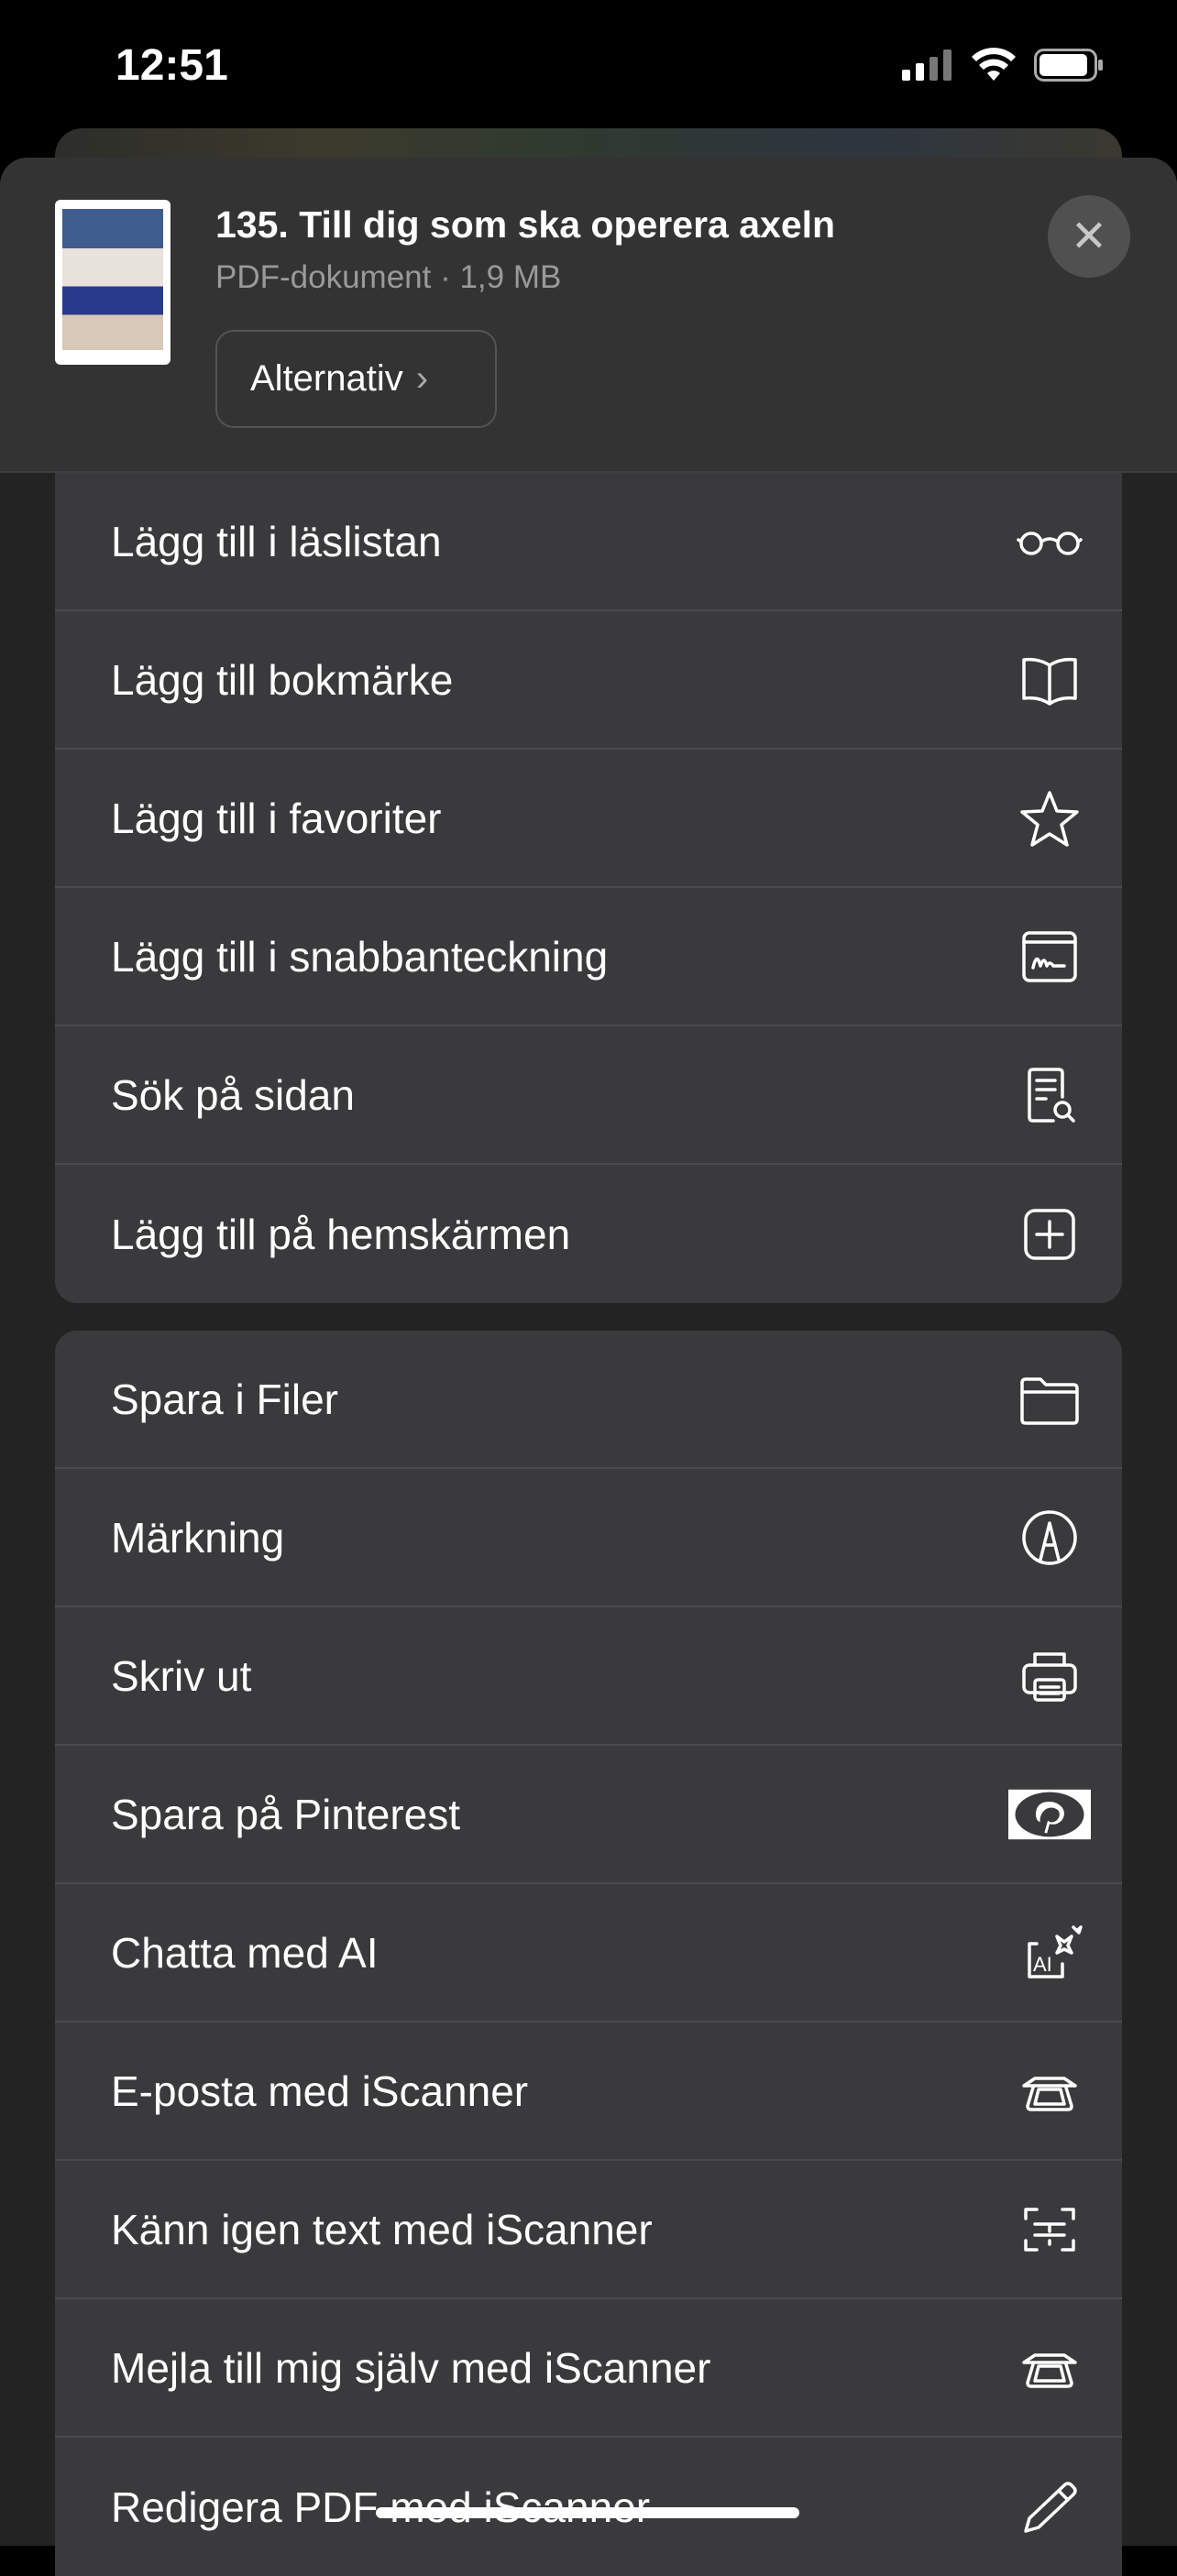 The image size is (1177, 2576). Describe the element at coordinates (1049, 1538) in the screenshot. I see `markup-icon` at that location.